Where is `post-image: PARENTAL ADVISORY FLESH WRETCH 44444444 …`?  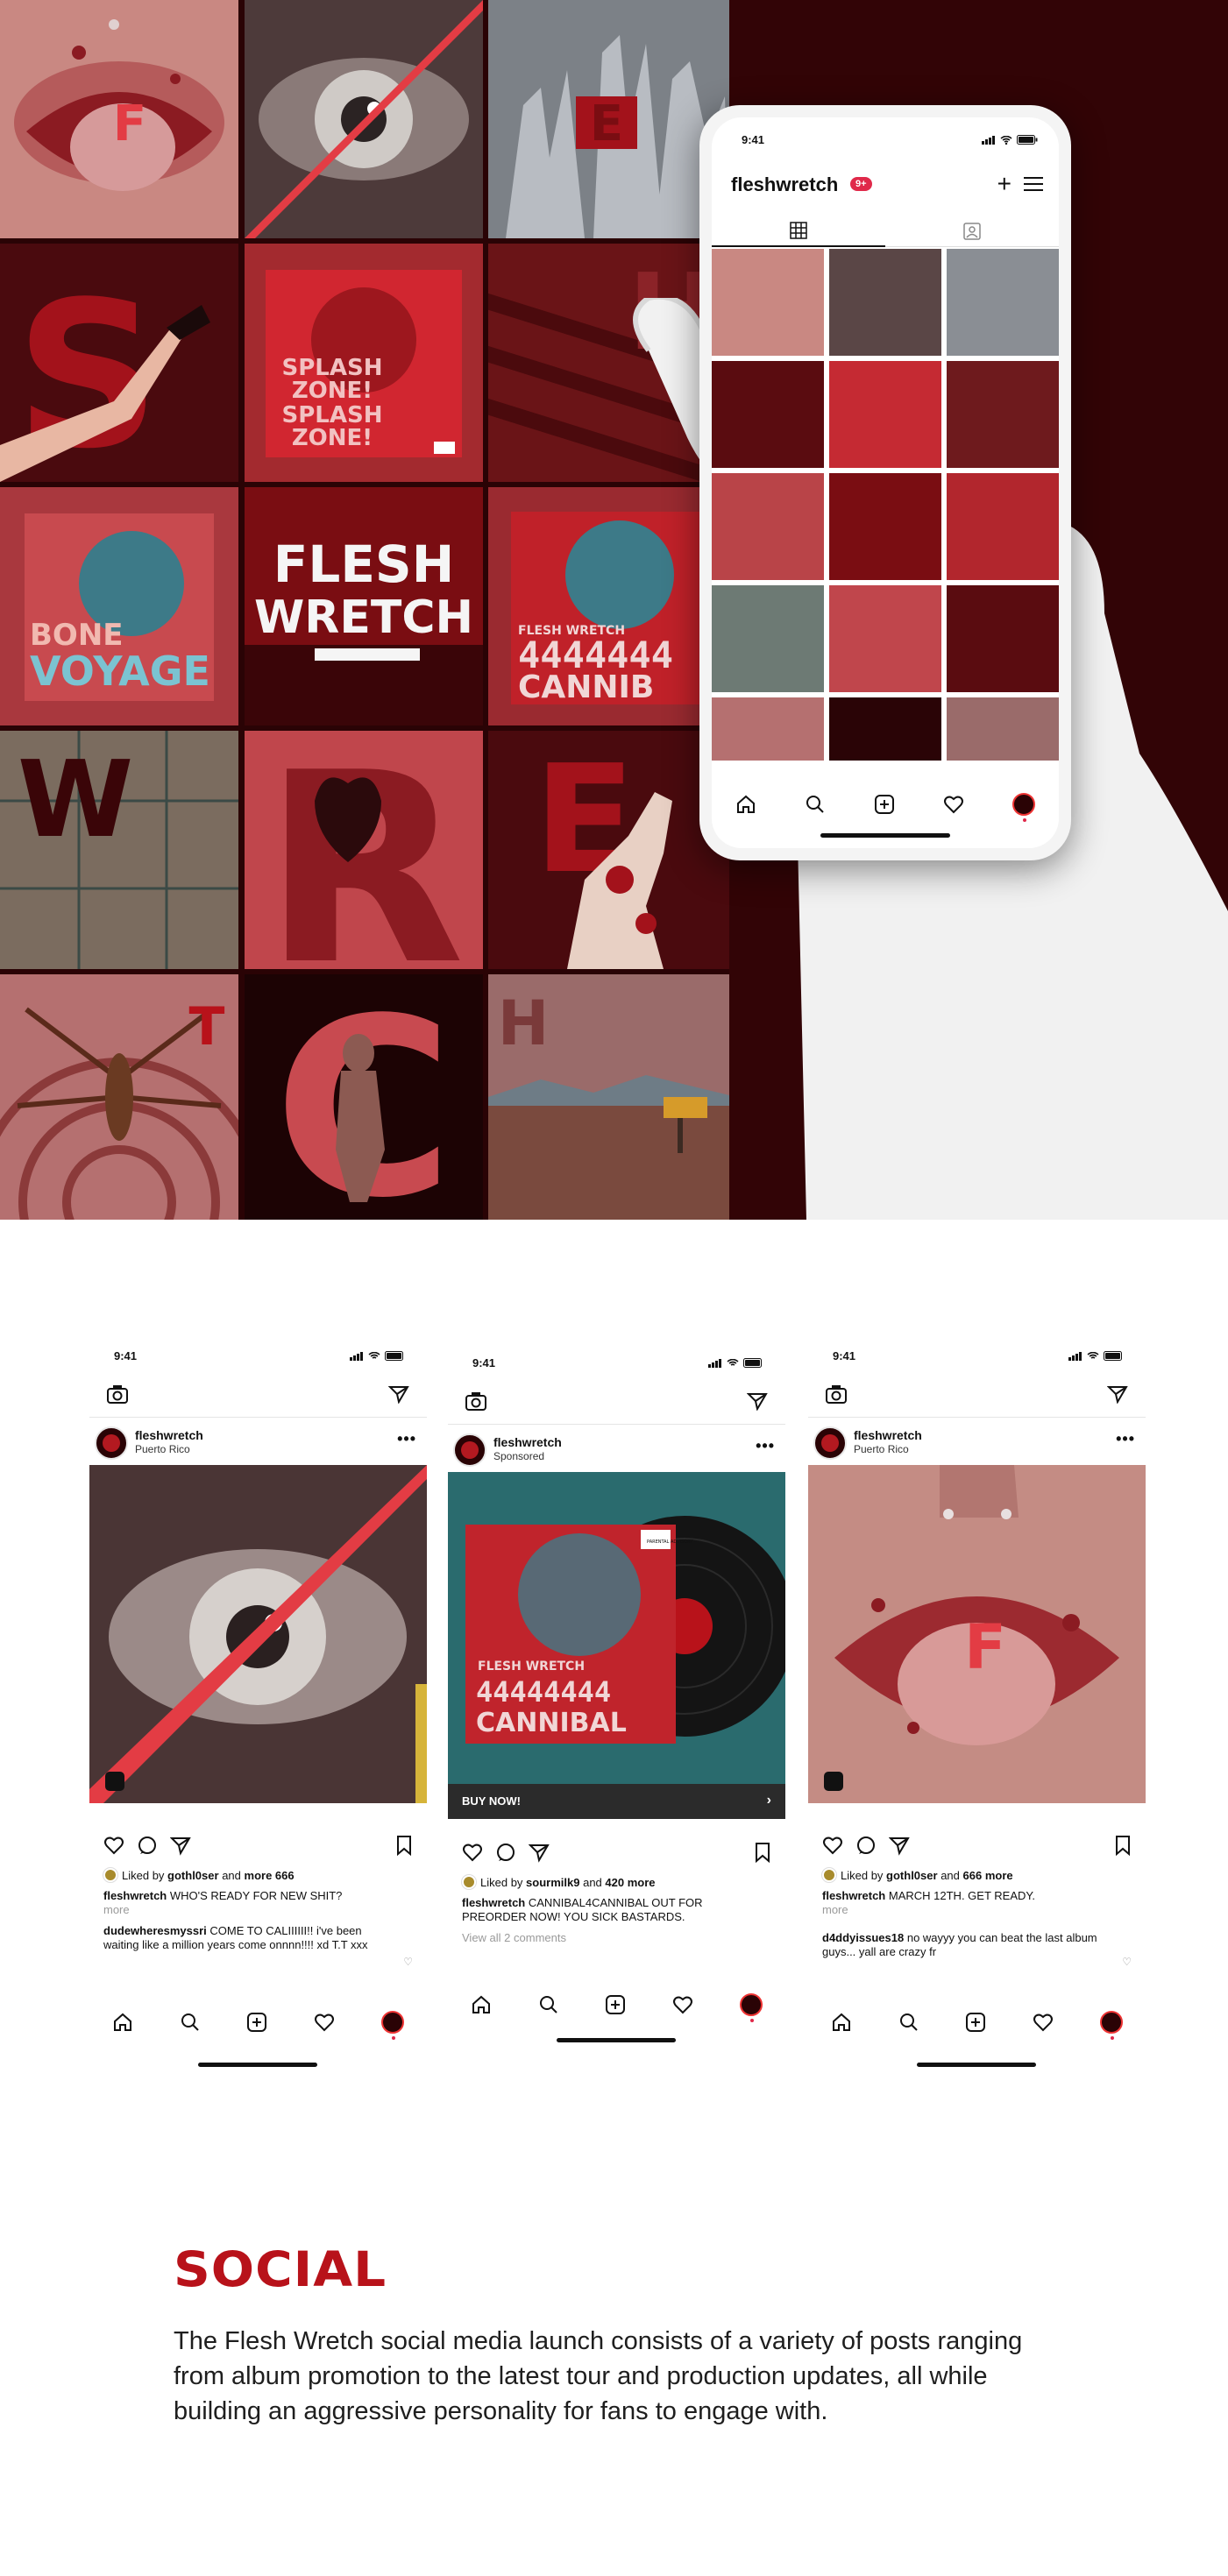
post-image: PARENTAL ADVISORY FLESH WRETCH 44444444 … is located at coordinates (616, 1628).